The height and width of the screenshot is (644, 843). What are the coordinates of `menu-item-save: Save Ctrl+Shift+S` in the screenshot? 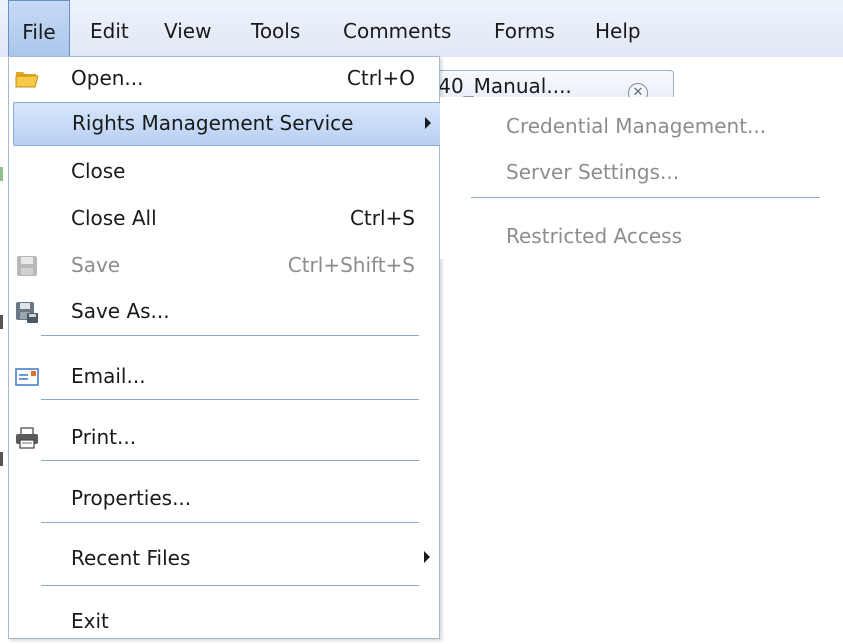 It's located at (224, 266).